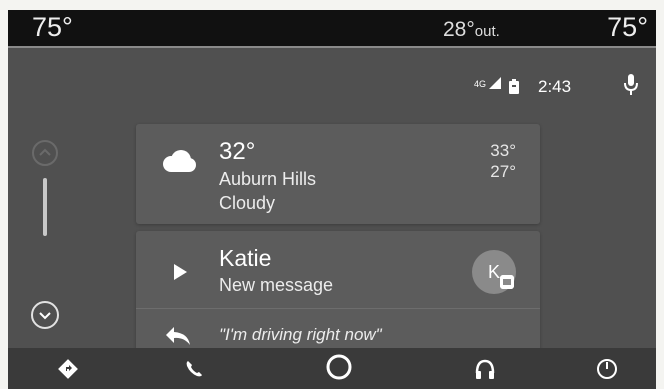 The image size is (664, 389). What do you see at coordinates (179, 161) in the screenshot?
I see `cloud-icon` at bounding box center [179, 161].